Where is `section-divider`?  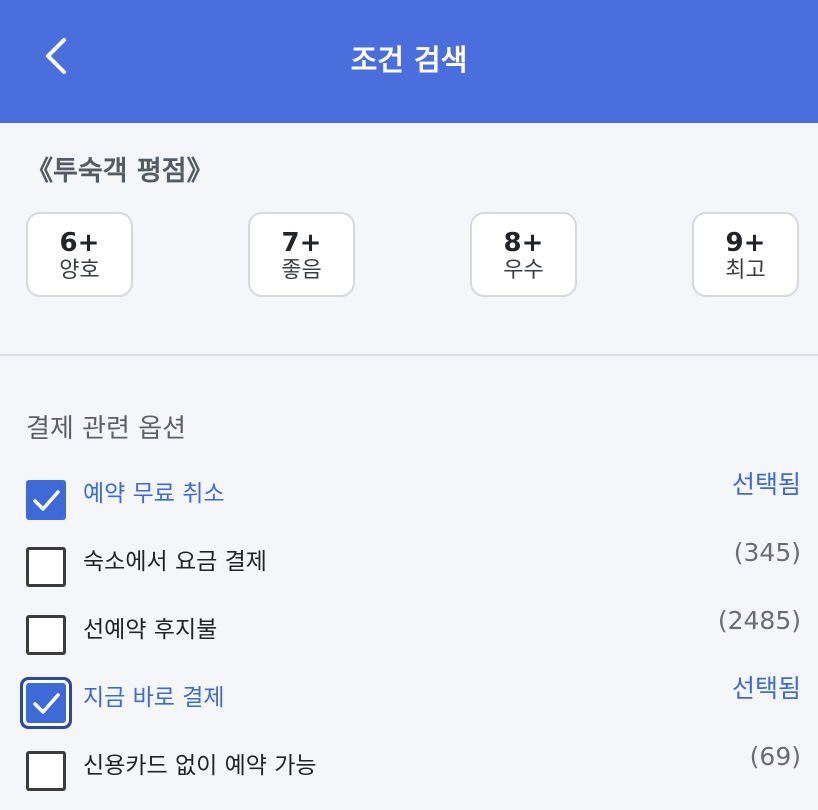
section-divider is located at coordinates (409, 355).